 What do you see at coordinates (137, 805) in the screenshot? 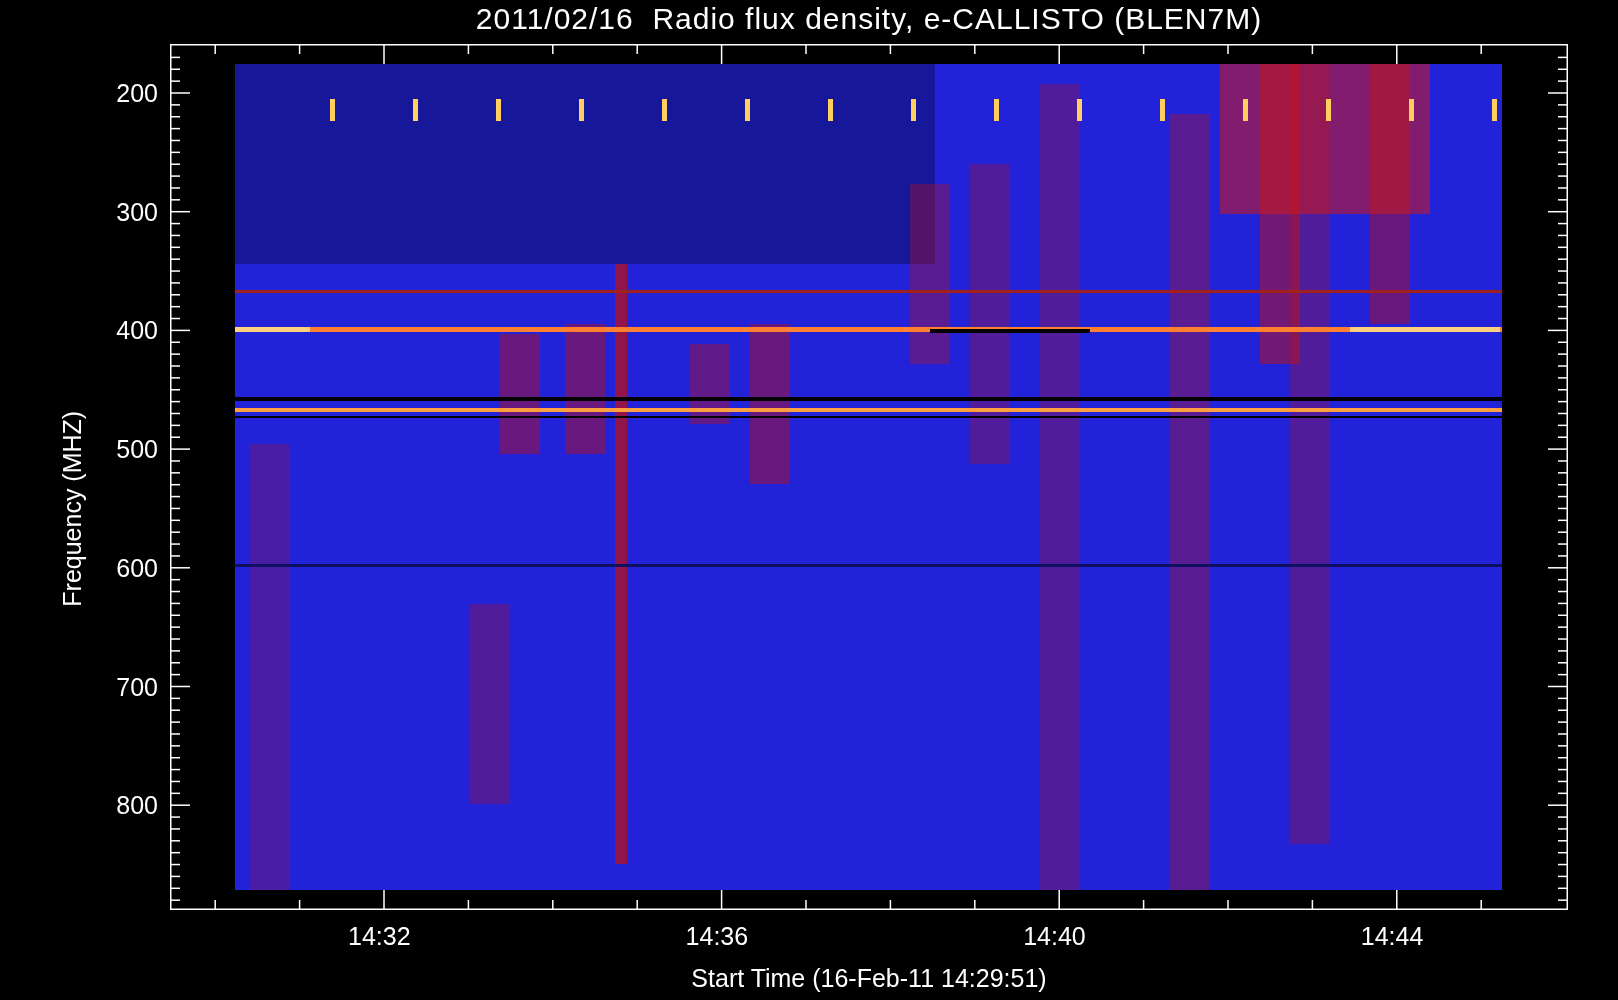
I see `y-tick-label: 800` at bounding box center [137, 805].